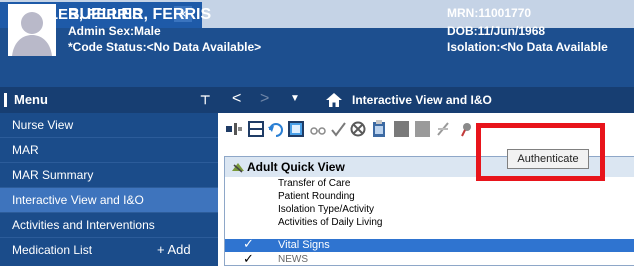  Describe the element at coordinates (316, 196) in the screenshot. I see `section-label: Patient Rounding` at that location.